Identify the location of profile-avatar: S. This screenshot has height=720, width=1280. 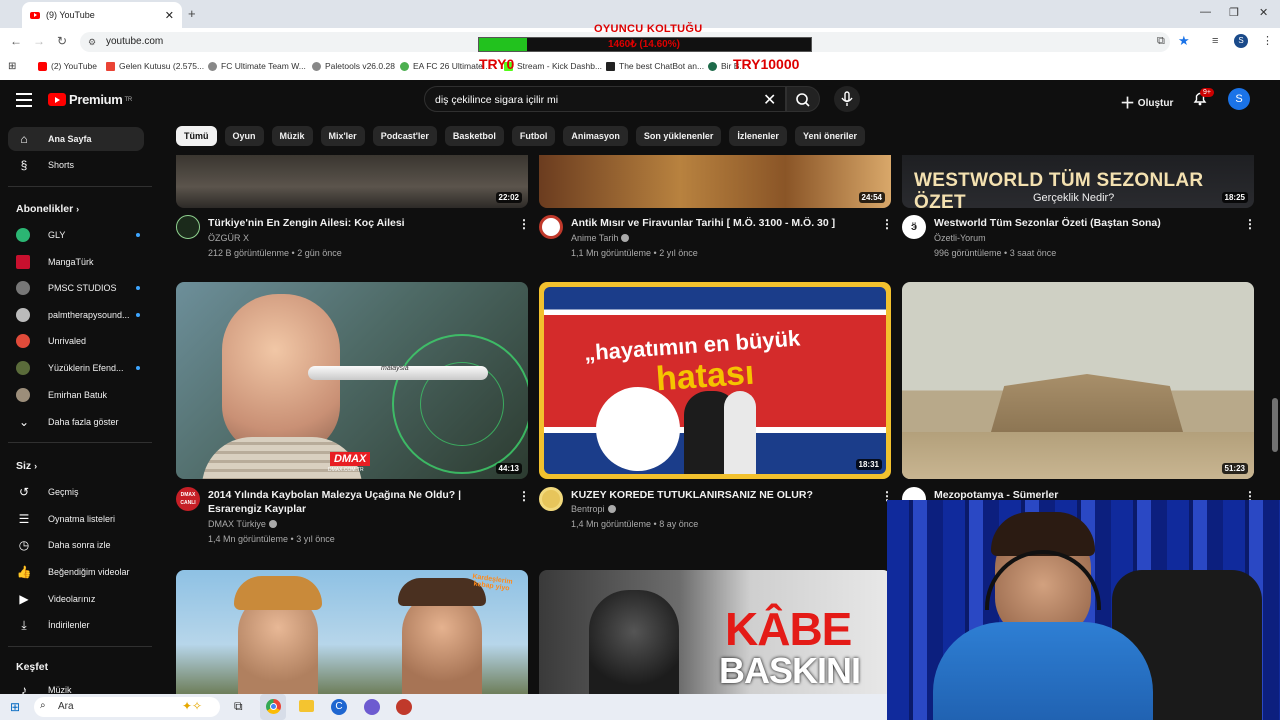
(1241, 41).